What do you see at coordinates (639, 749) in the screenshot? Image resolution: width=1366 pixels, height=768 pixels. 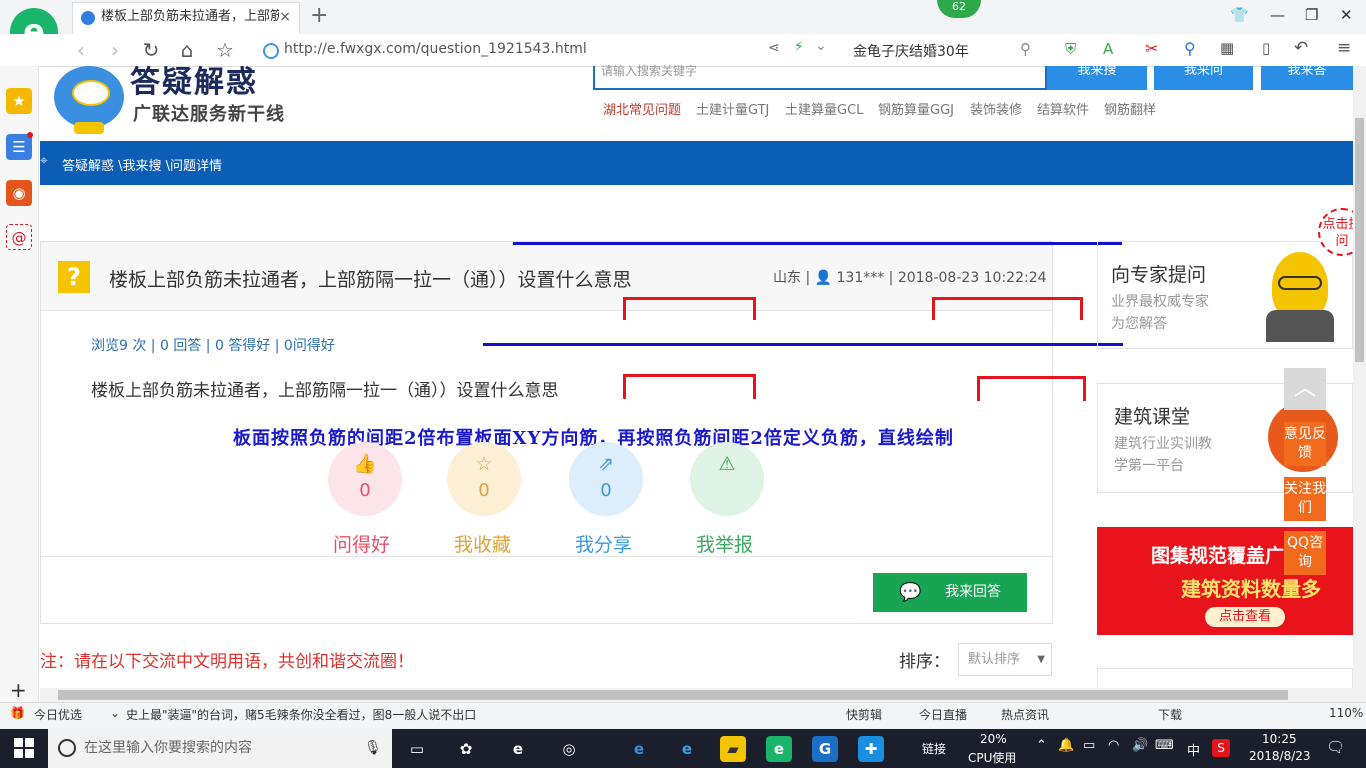 I see `edge-icon: e` at bounding box center [639, 749].